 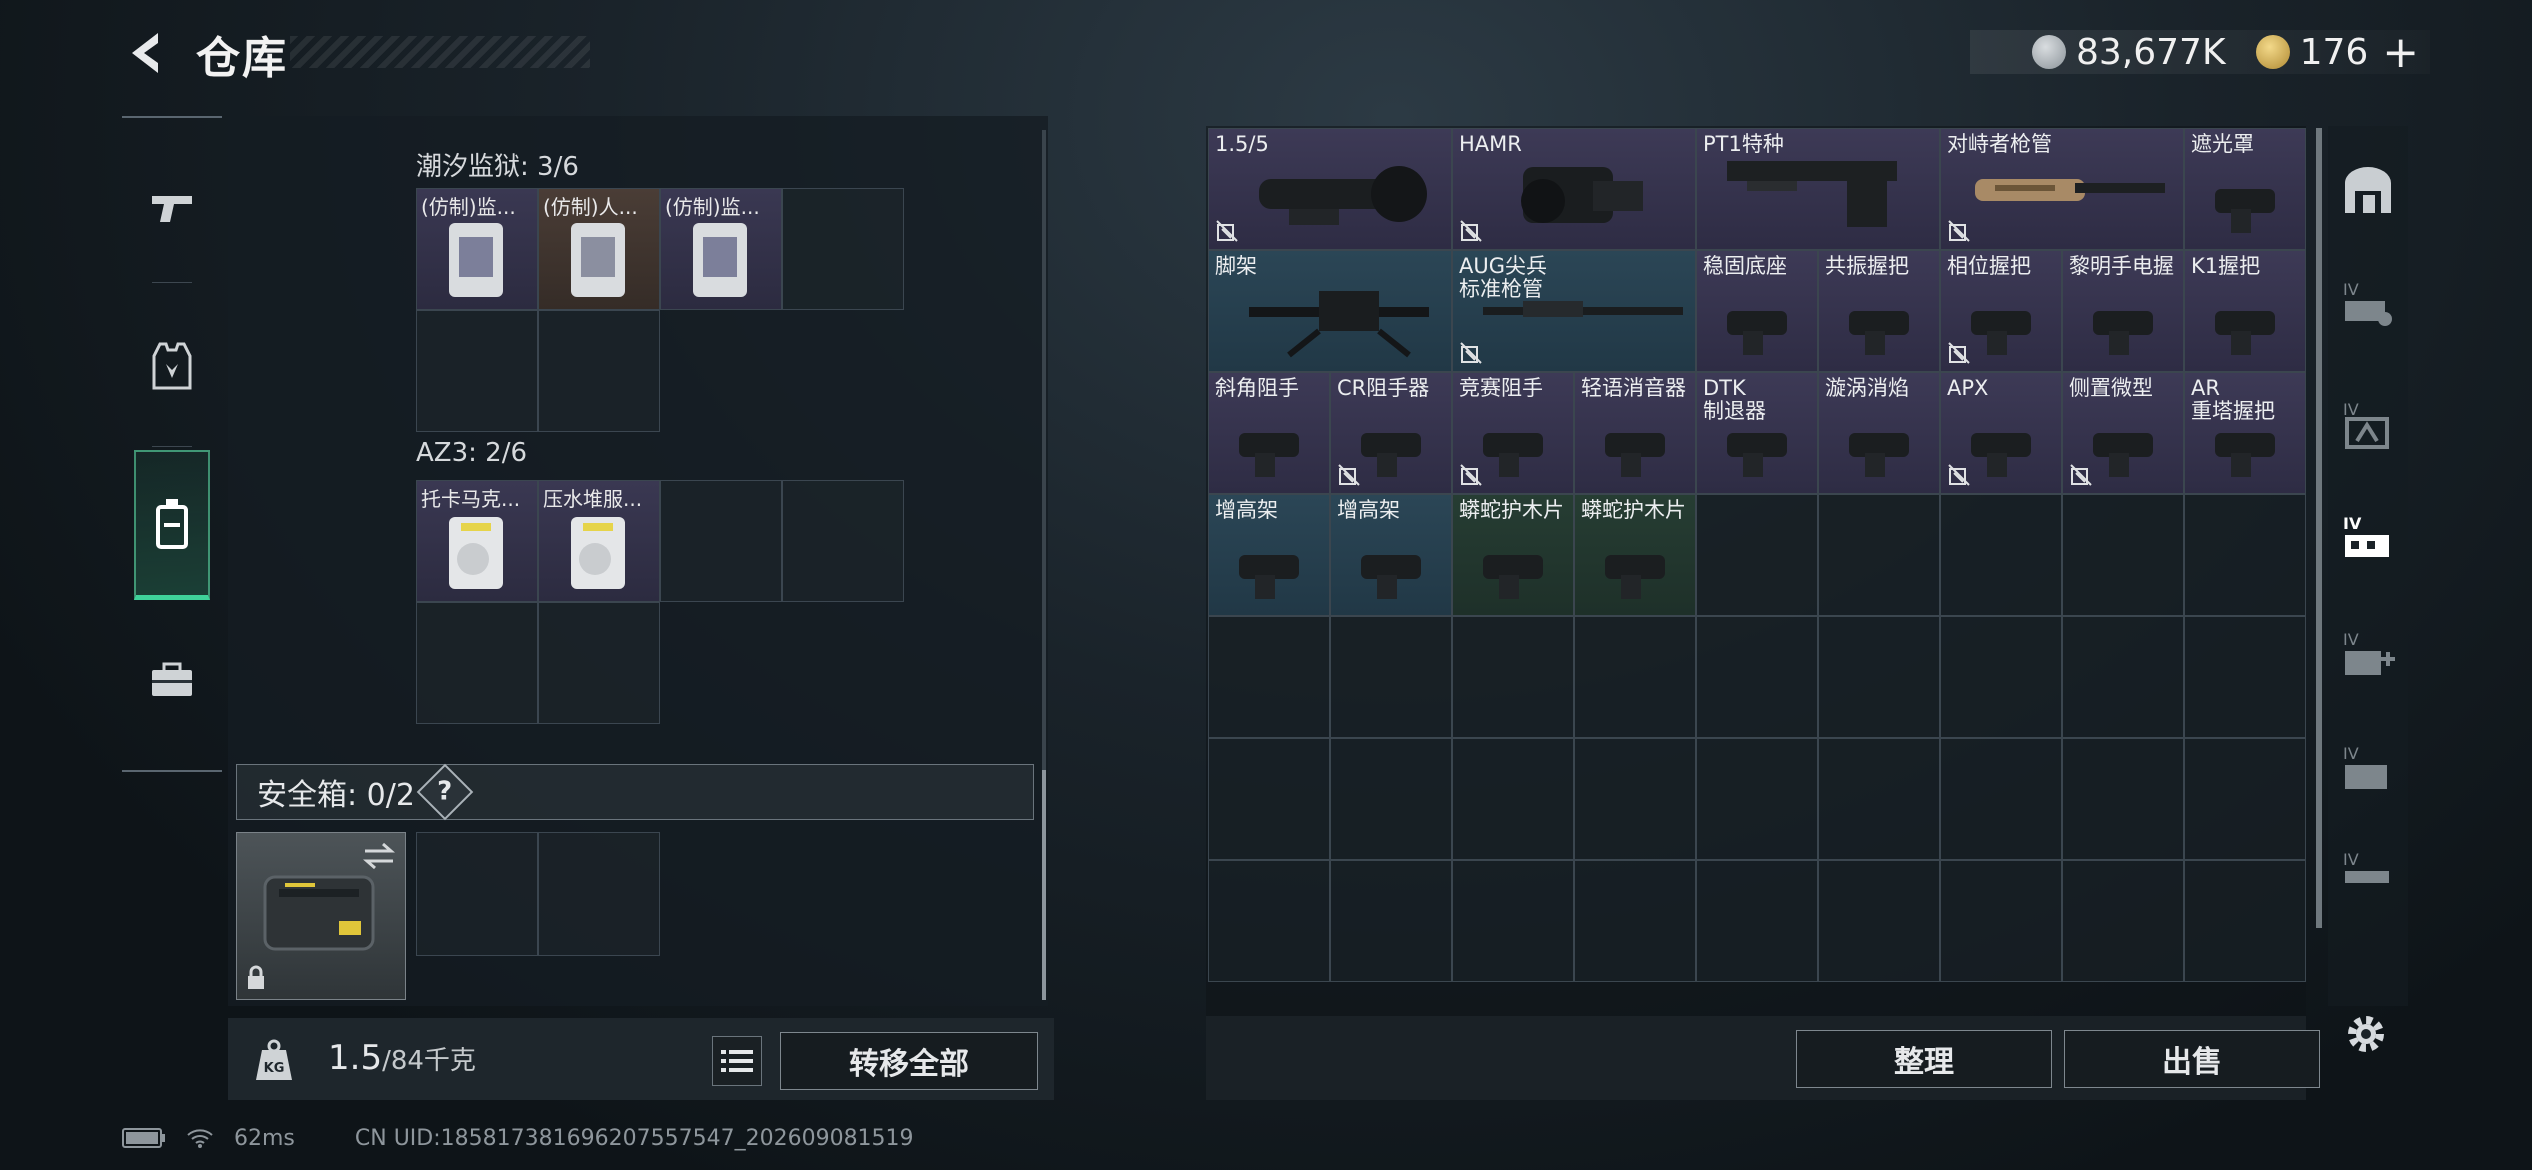 What do you see at coordinates (1757, 433) in the screenshot?
I see `inventory-item: DTK 制退器` at bounding box center [1757, 433].